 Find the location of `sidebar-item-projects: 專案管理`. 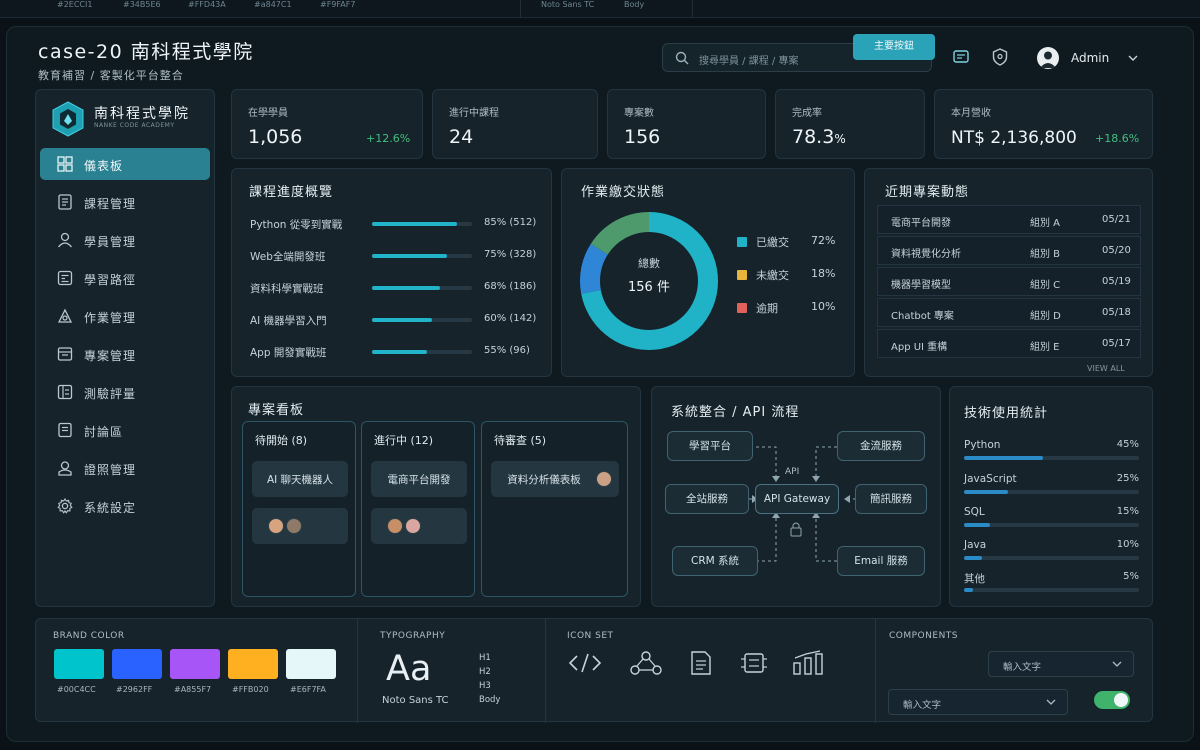

sidebar-item-projects: 專案管理 is located at coordinates (125, 354).